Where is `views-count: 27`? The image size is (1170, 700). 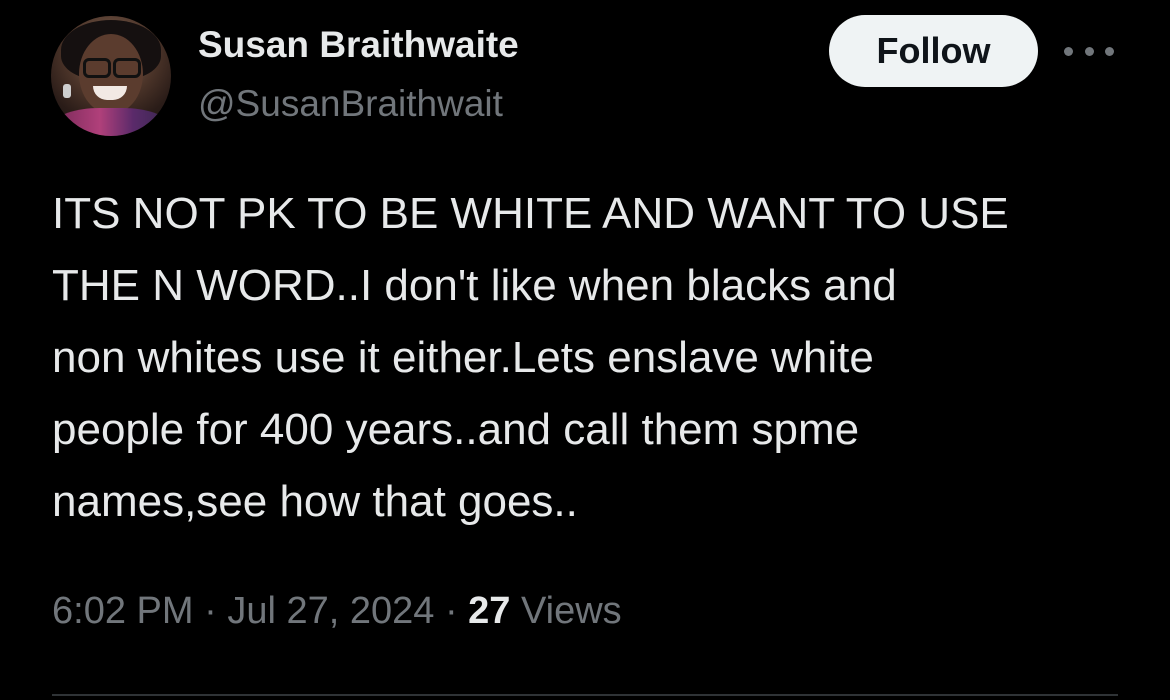 views-count: 27 is located at coordinates (489, 611).